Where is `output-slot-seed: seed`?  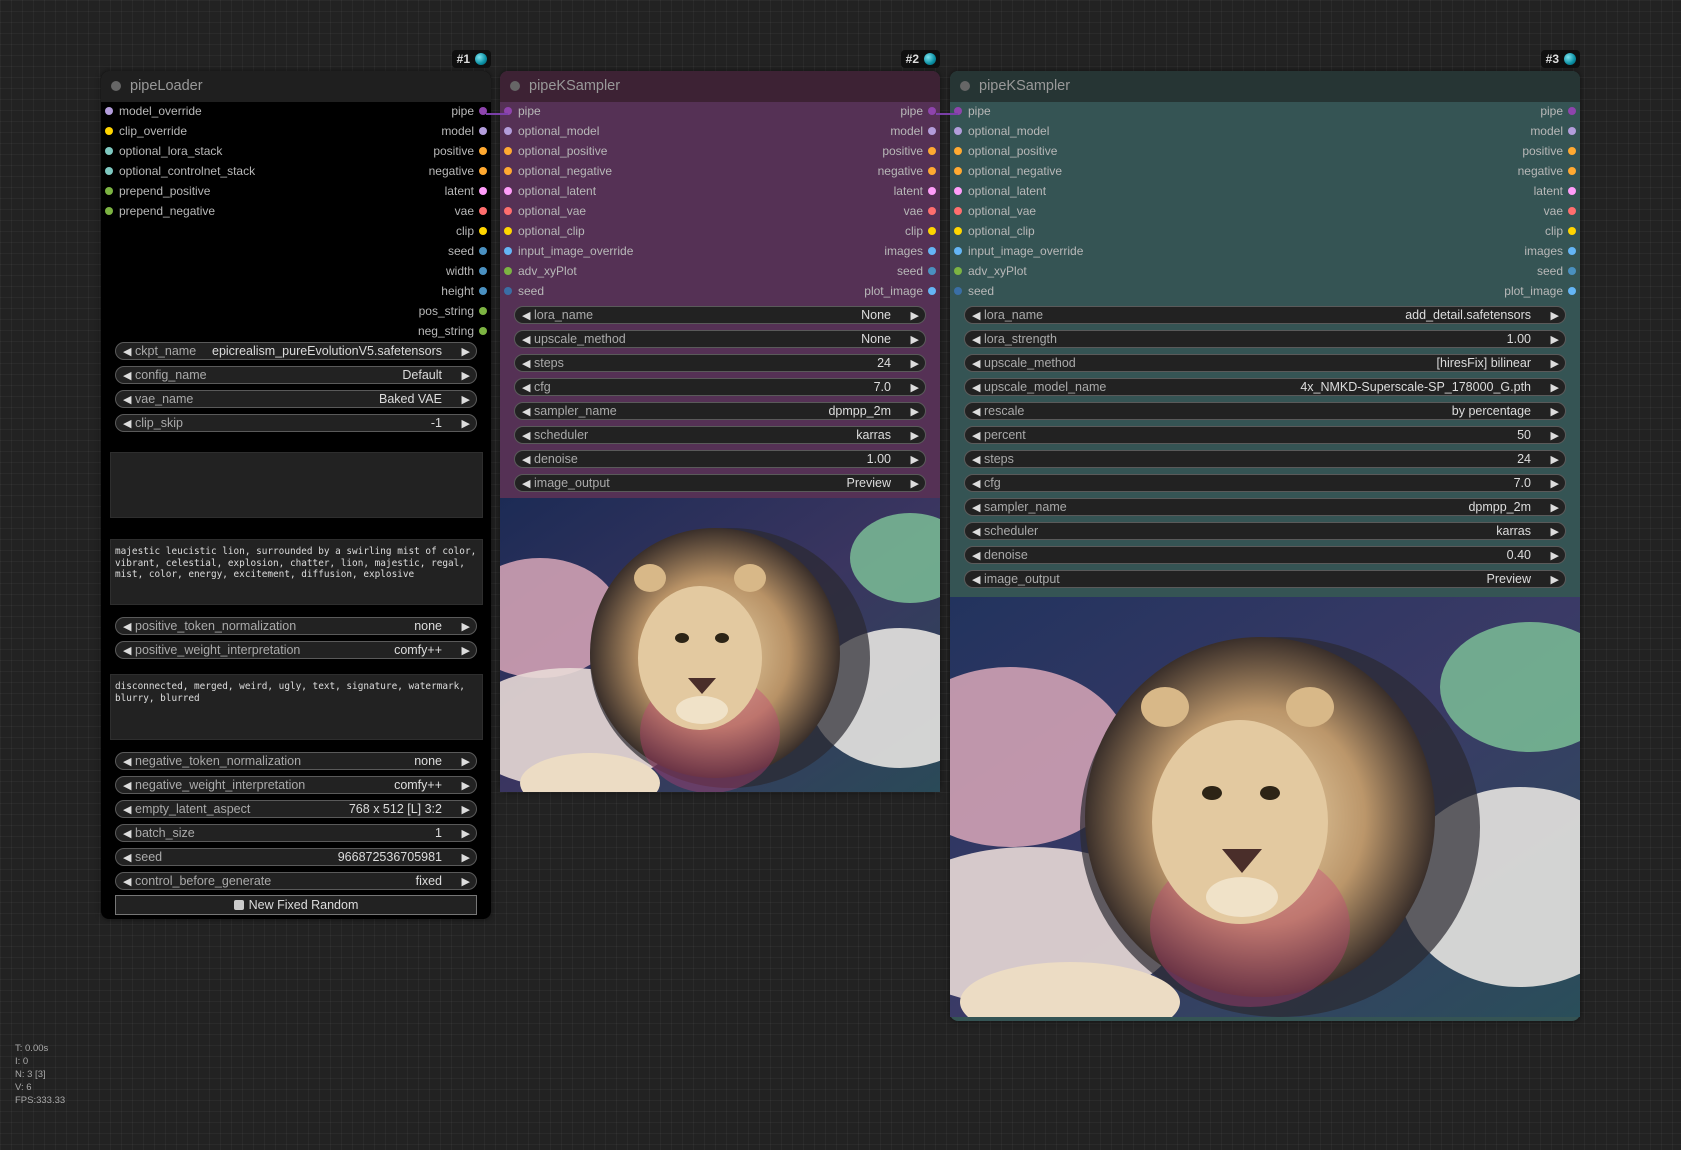
output-slot-seed: seed is located at coordinates (469, 251).